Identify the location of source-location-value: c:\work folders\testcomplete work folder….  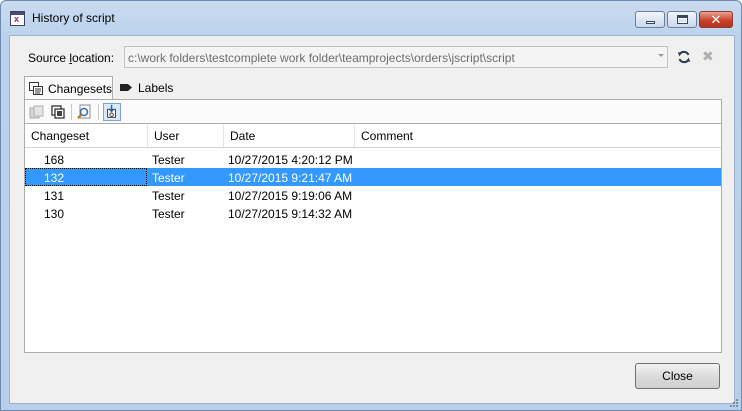
(321, 58).